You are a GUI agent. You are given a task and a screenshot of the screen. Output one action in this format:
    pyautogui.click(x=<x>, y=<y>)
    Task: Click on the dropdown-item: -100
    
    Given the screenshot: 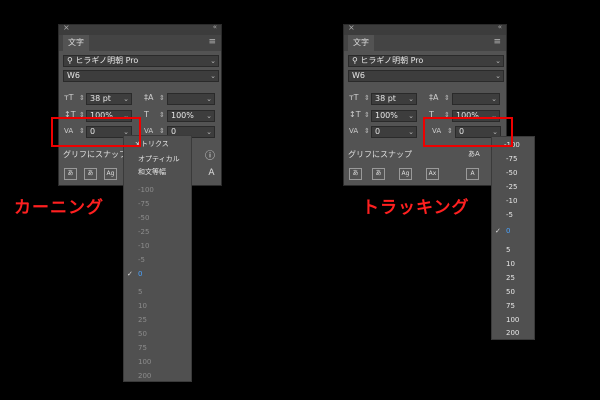 What is the action you would take?
    pyautogui.click(x=146, y=190)
    